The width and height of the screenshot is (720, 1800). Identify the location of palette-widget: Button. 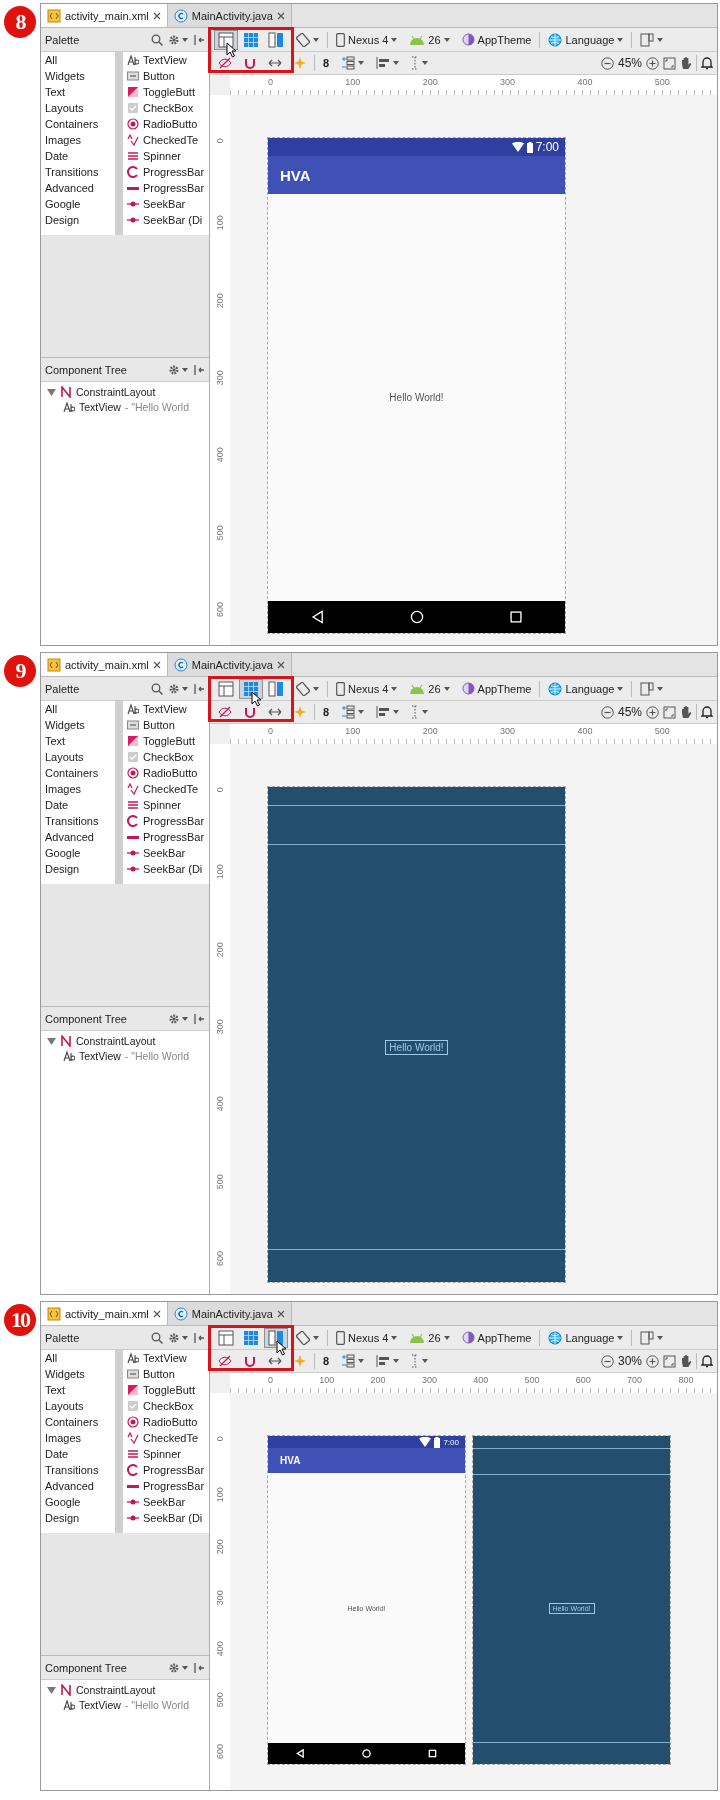
(168, 76).